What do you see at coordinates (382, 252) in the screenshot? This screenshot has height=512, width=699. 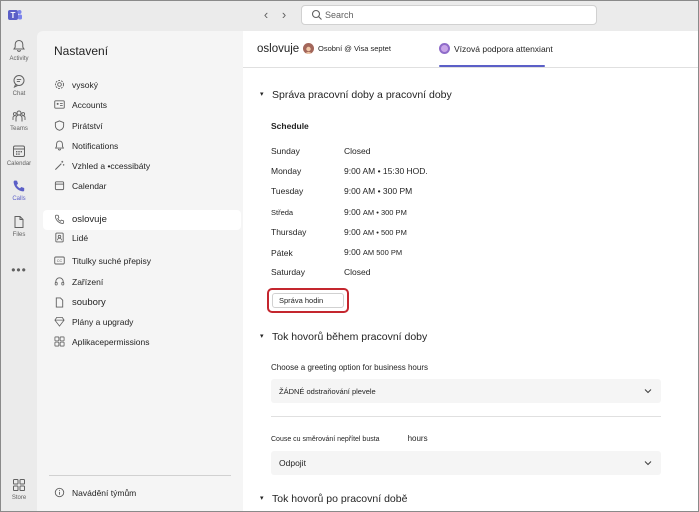 I see `hours-rest: AM 500 PM` at bounding box center [382, 252].